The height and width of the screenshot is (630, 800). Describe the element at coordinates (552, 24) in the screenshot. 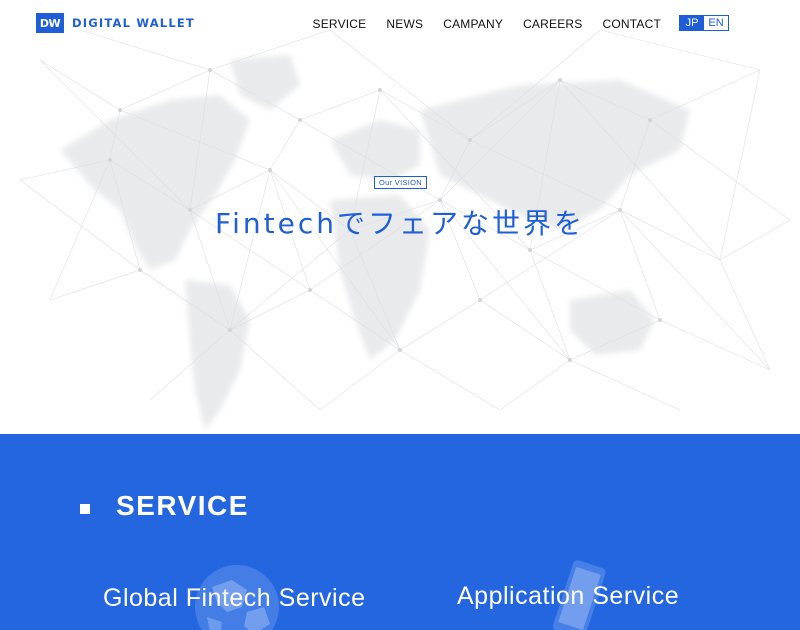

I see `nav-link-careers: CAREERS` at that location.